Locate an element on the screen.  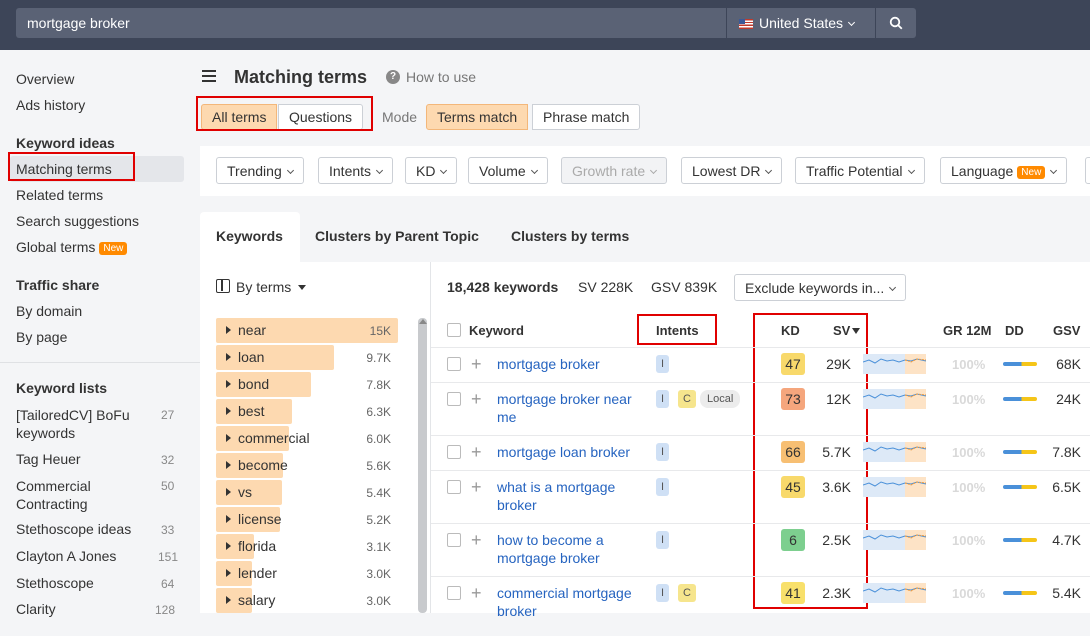
term-item: vs is located at coordinates (239, 492).